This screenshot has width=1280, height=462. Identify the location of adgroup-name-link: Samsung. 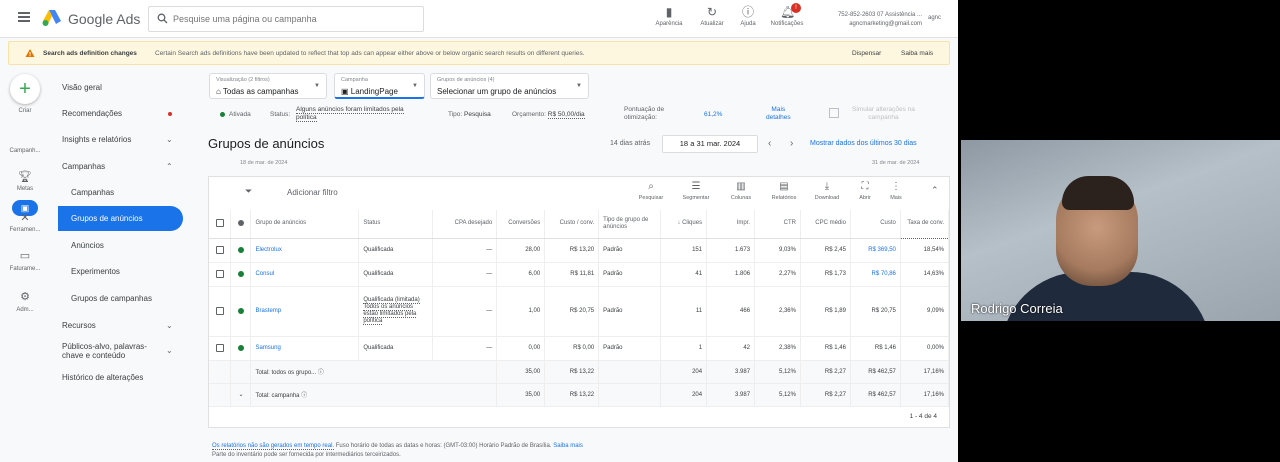
(305, 348).